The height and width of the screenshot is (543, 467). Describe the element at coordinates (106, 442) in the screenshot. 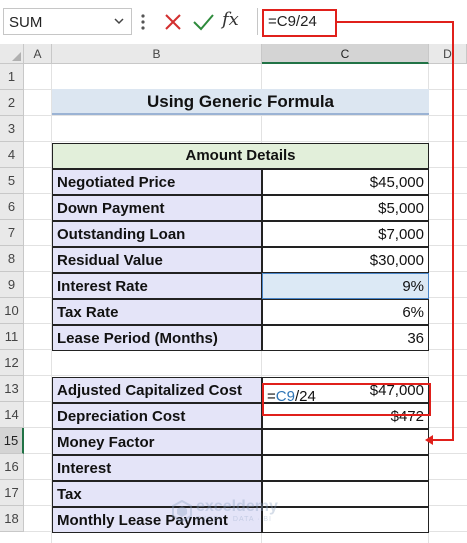

I see `label-text: Money Factor` at that location.